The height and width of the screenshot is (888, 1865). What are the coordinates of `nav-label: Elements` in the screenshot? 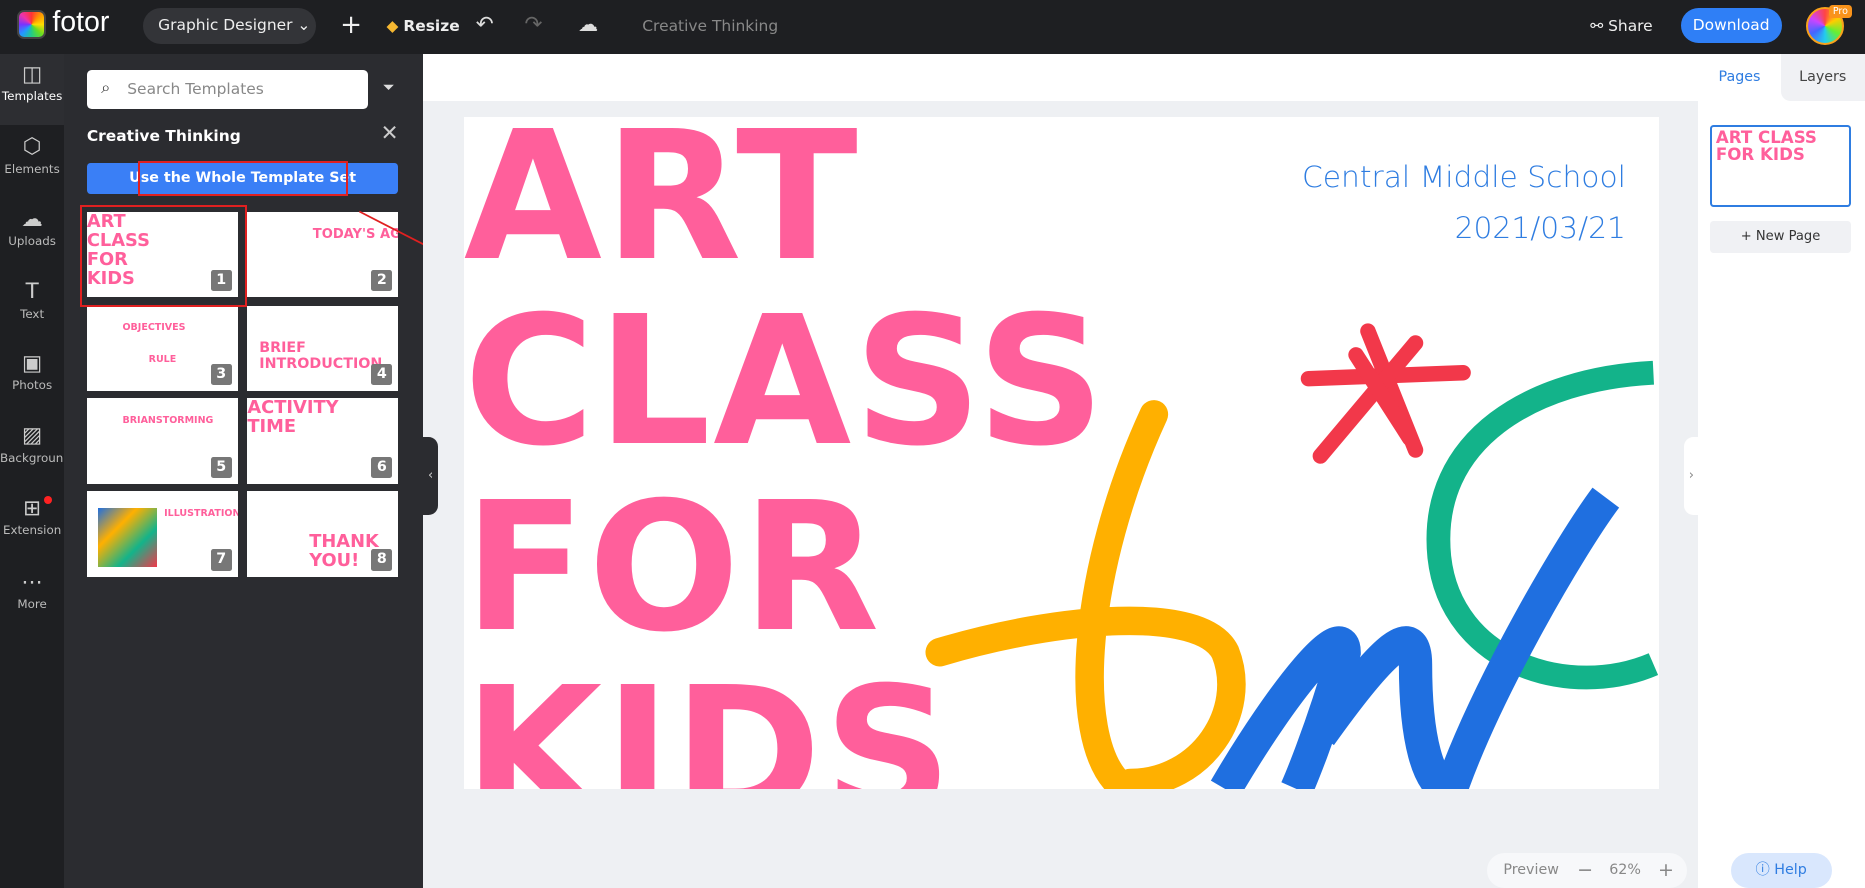 It's located at (32, 168).